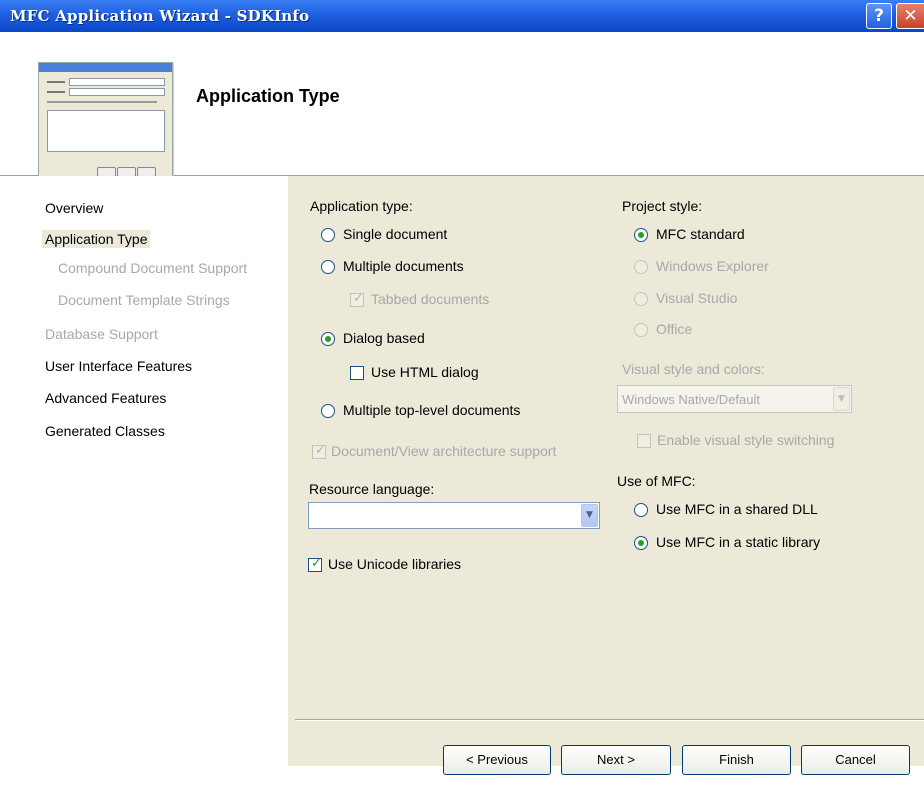 This screenshot has width=924, height=796. What do you see at coordinates (462, 16) in the screenshot?
I see `title-bar: MFC Application Wizard - SDKInfo ? ✕` at bounding box center [462, 16].